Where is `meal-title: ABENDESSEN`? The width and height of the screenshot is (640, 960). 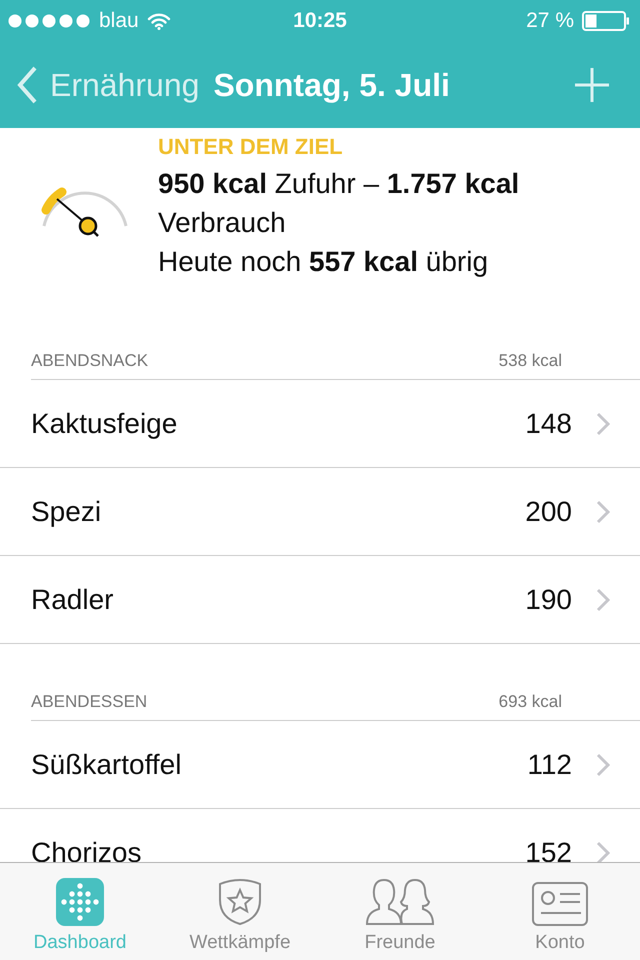 meal-title: ABENDESSEN is located at coordinates (89, 702).